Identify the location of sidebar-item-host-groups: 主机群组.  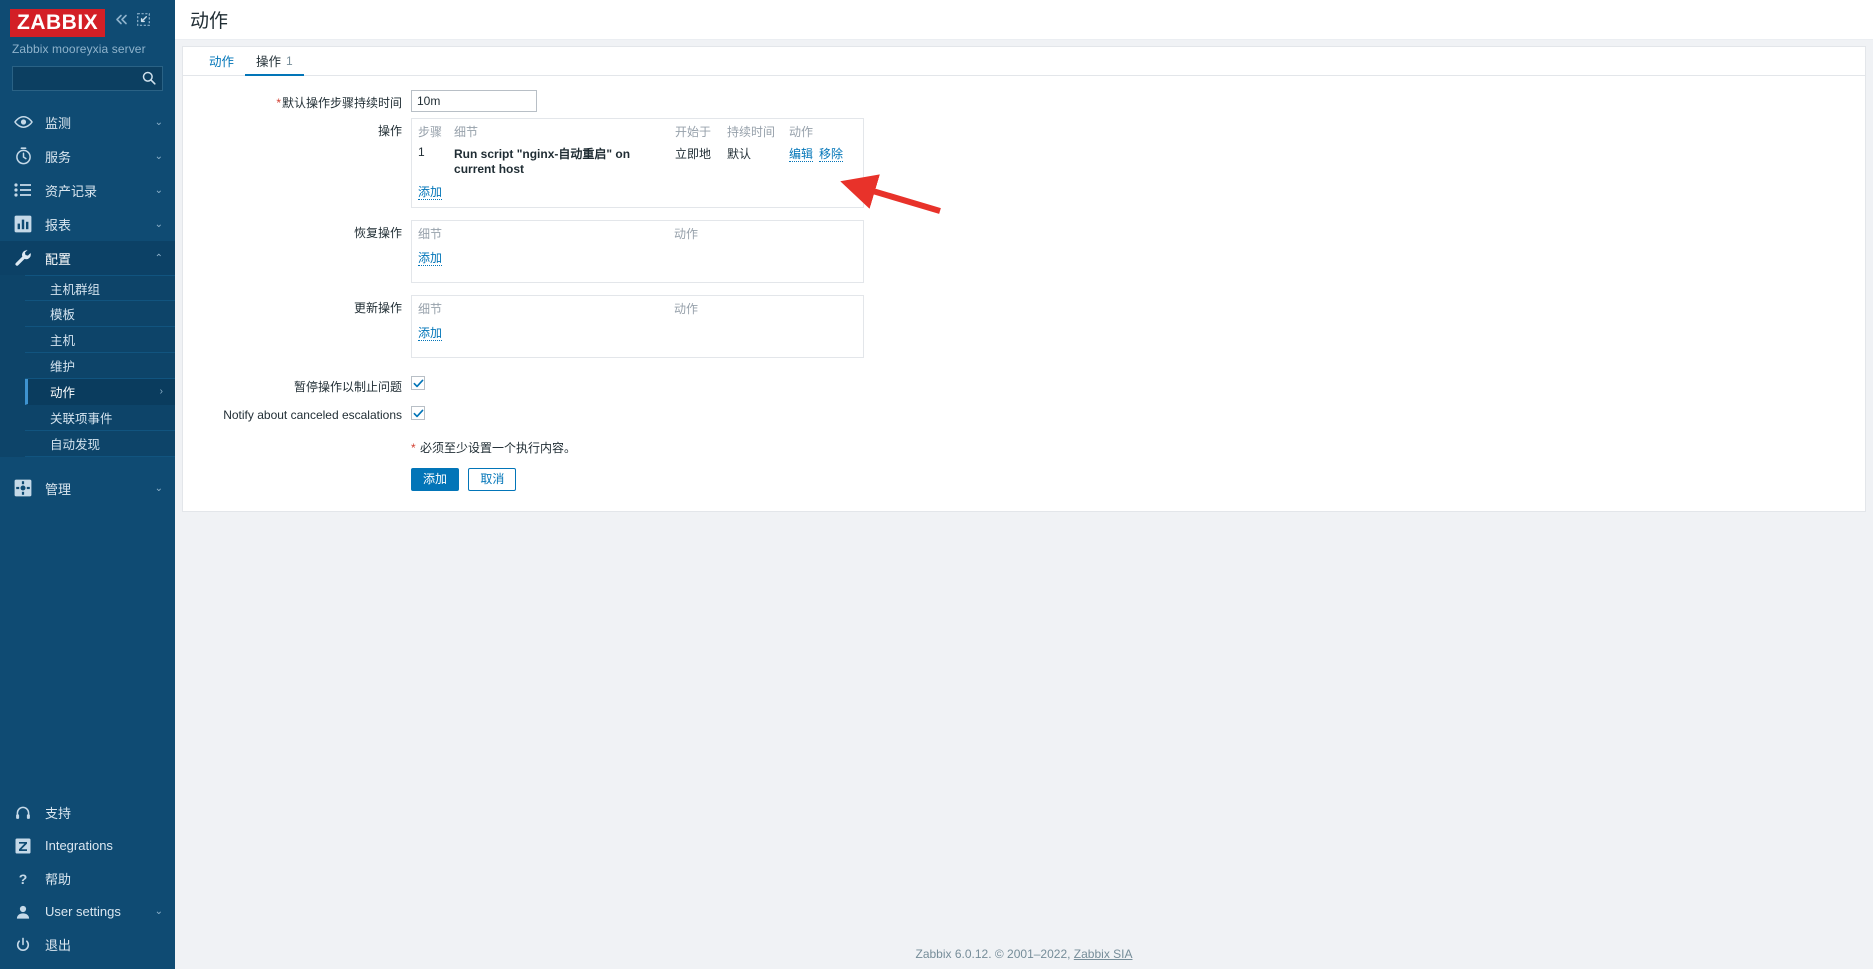
(100, 288).